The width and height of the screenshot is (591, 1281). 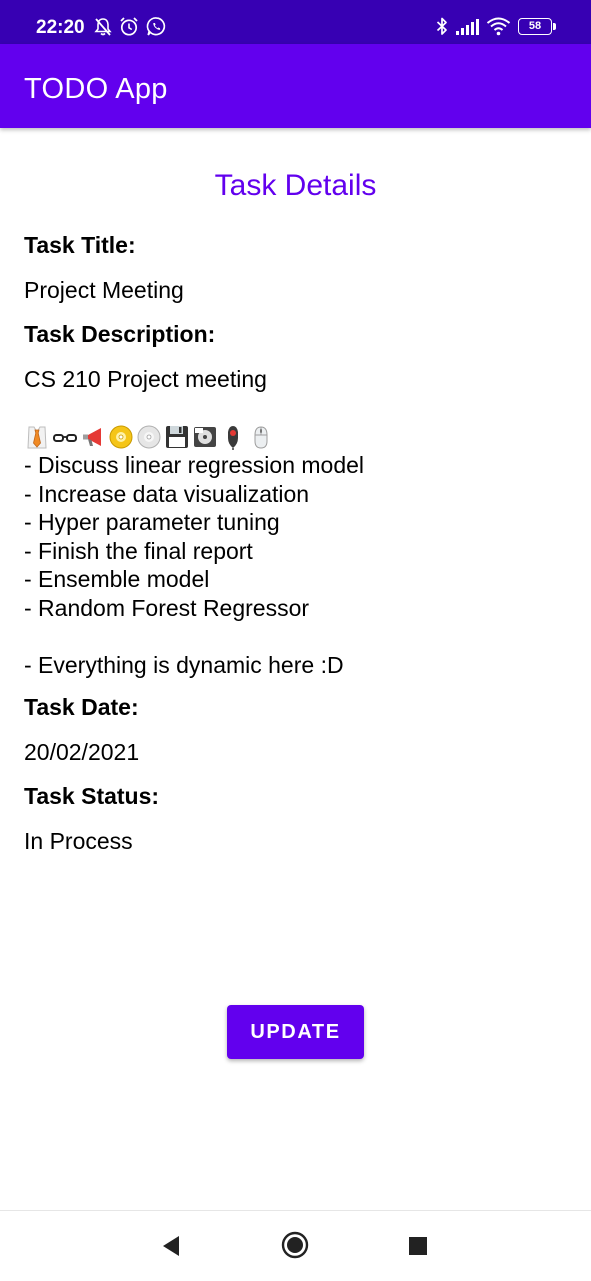 What do you see at coordinates (80, 245) in the screenshot?
I see `task-title-label: Task Title:` at bounding box center [80, 245].